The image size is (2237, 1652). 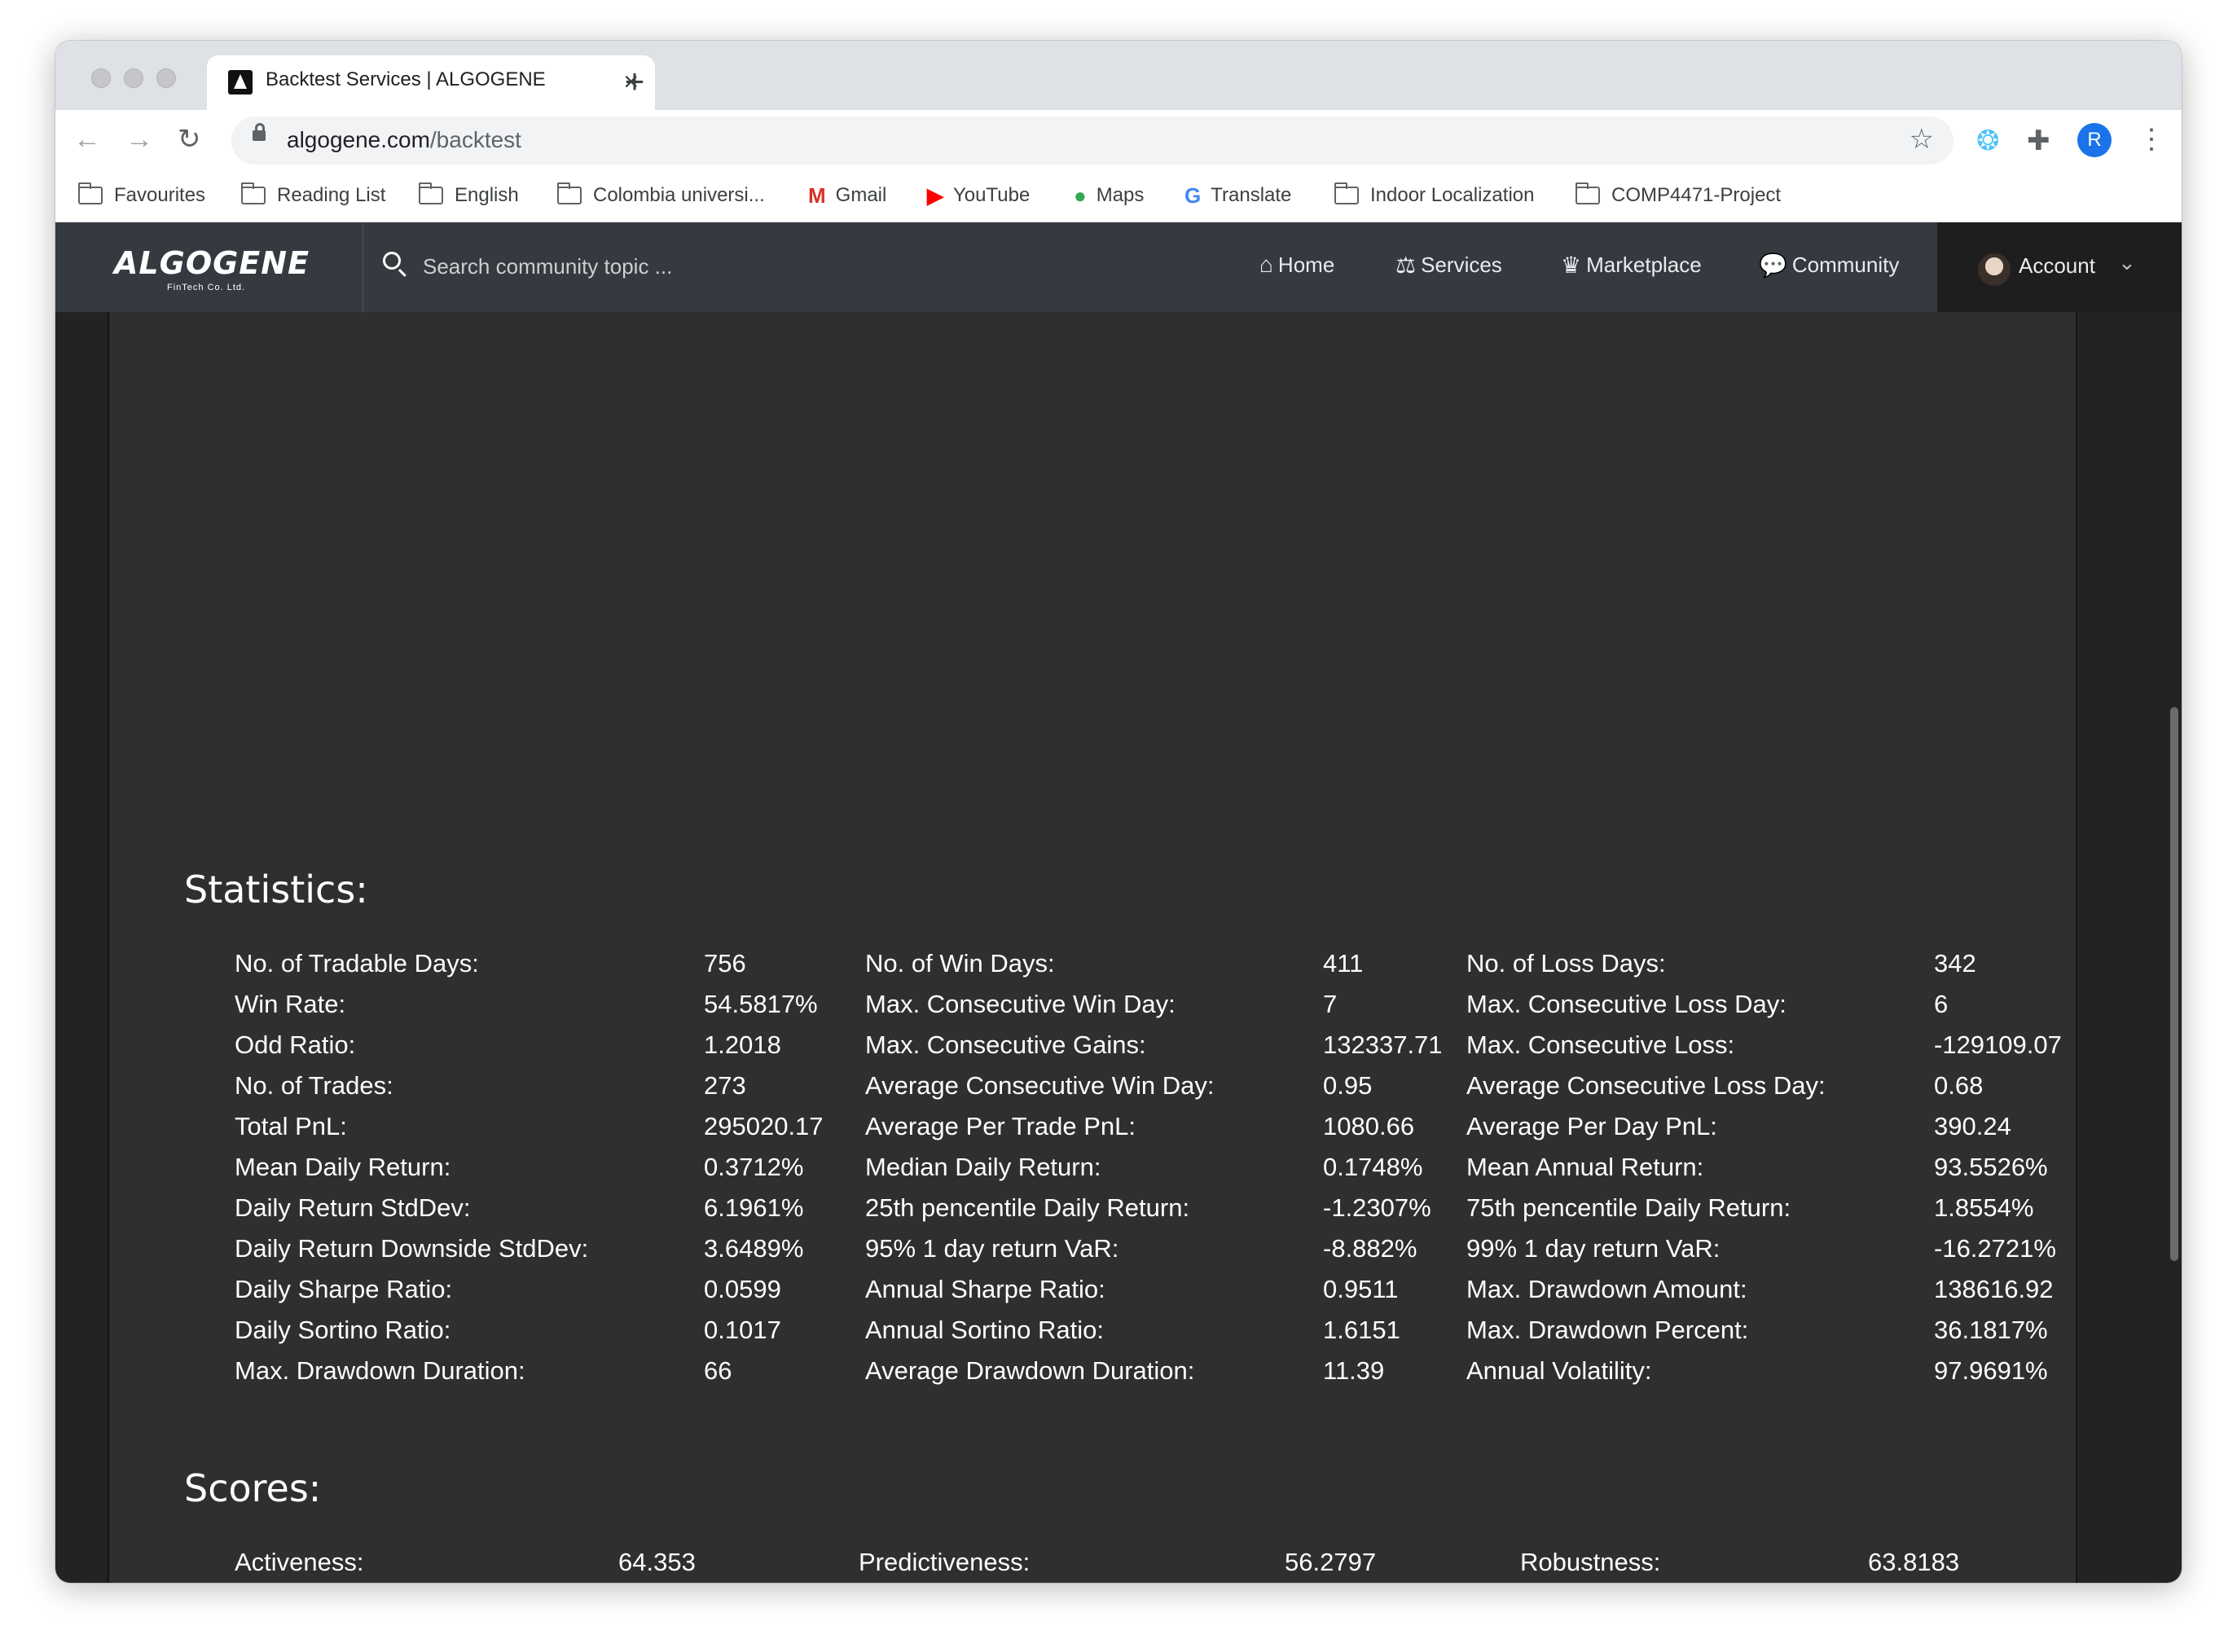 What do you see at coordinates (1600, 1044) in the screenshot?
I see `stat-label: Max. Consecutive Loss:` at bounding box center [1600, 1044].